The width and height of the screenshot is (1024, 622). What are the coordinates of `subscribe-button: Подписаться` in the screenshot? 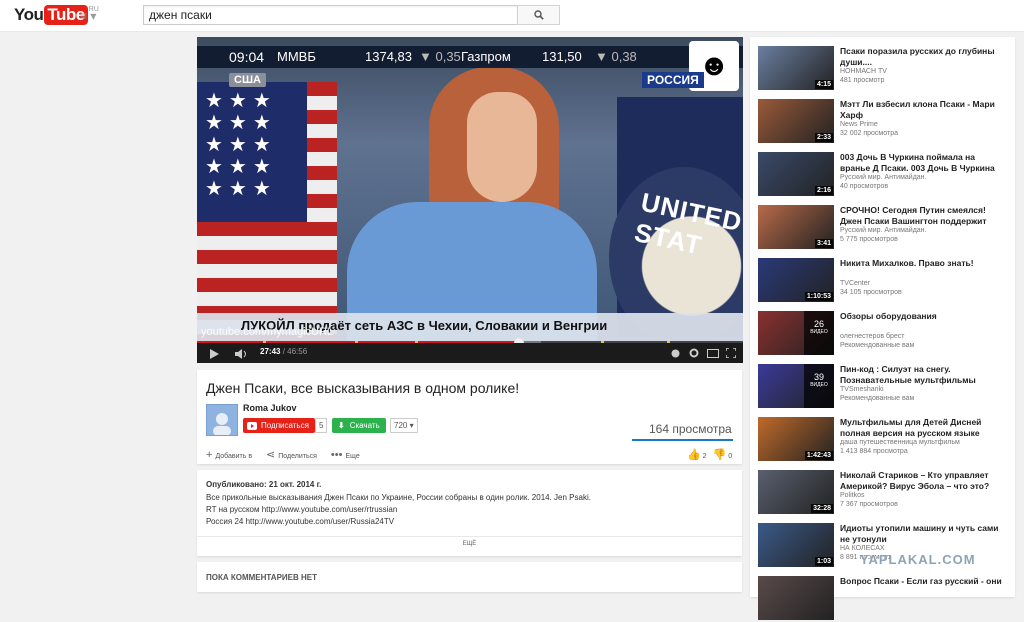 It's located at (279, 425).